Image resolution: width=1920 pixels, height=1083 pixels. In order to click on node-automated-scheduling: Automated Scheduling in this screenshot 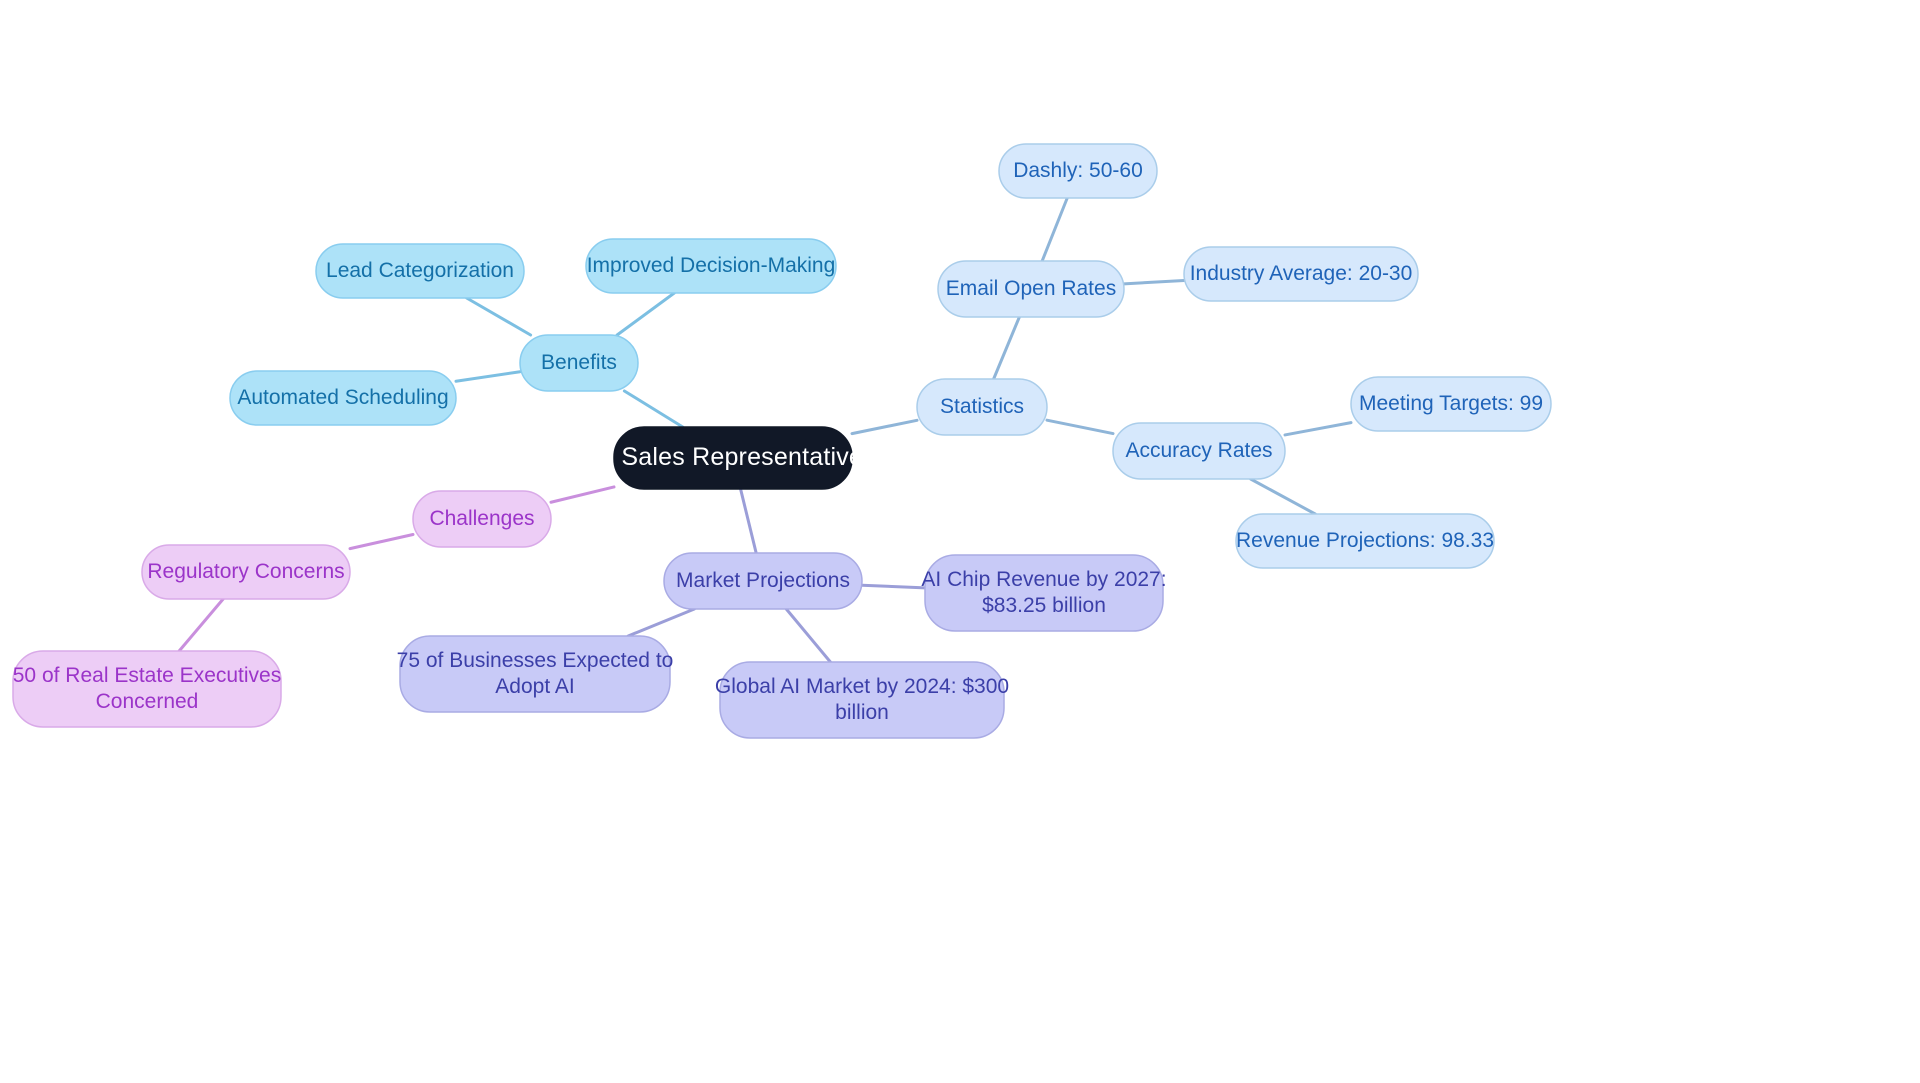, I will do `click(343, 398)`.